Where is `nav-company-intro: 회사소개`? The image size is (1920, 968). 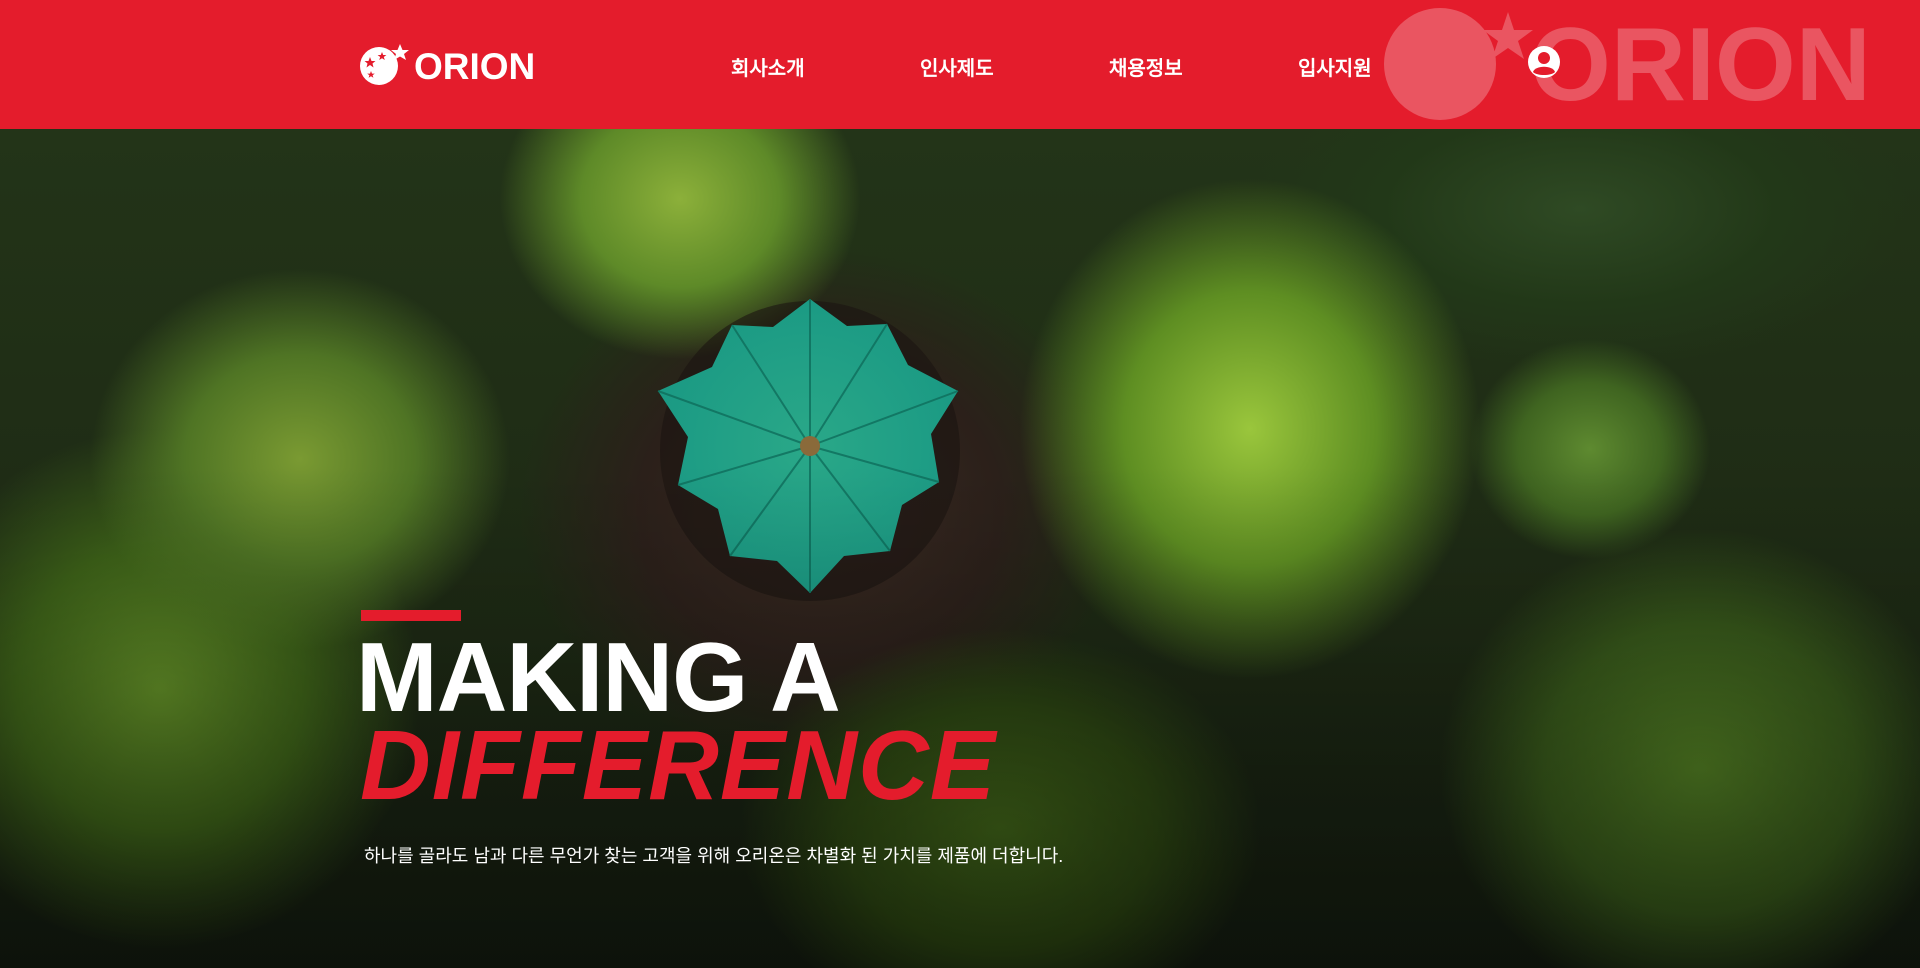
nav-company-intro: 회사소개 is located at coordinates (768, 66).